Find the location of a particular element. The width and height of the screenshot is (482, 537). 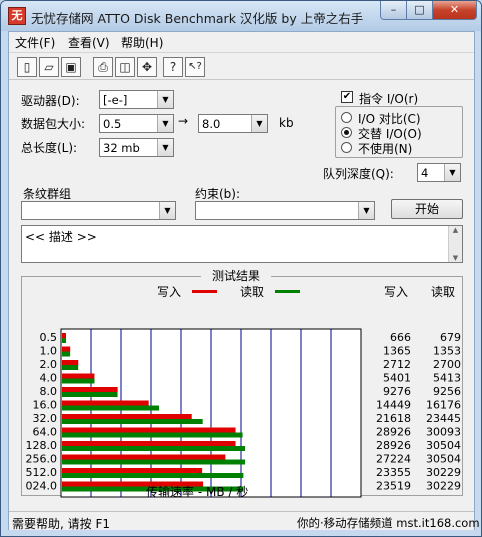

read-value: 30504 is located at coordinates (443, 445).